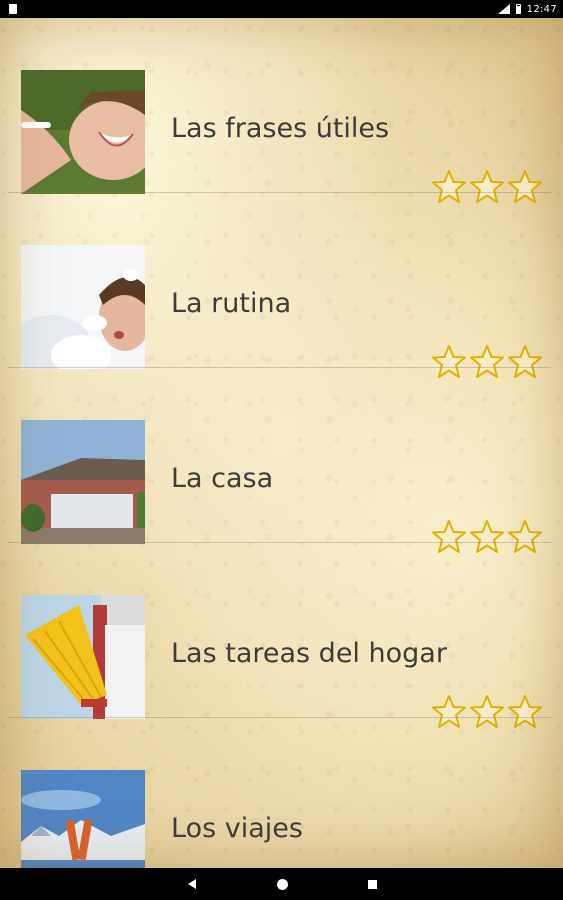 This screenshot has width=563, height=900. I want to click on recents-icon, so click(372, 884).